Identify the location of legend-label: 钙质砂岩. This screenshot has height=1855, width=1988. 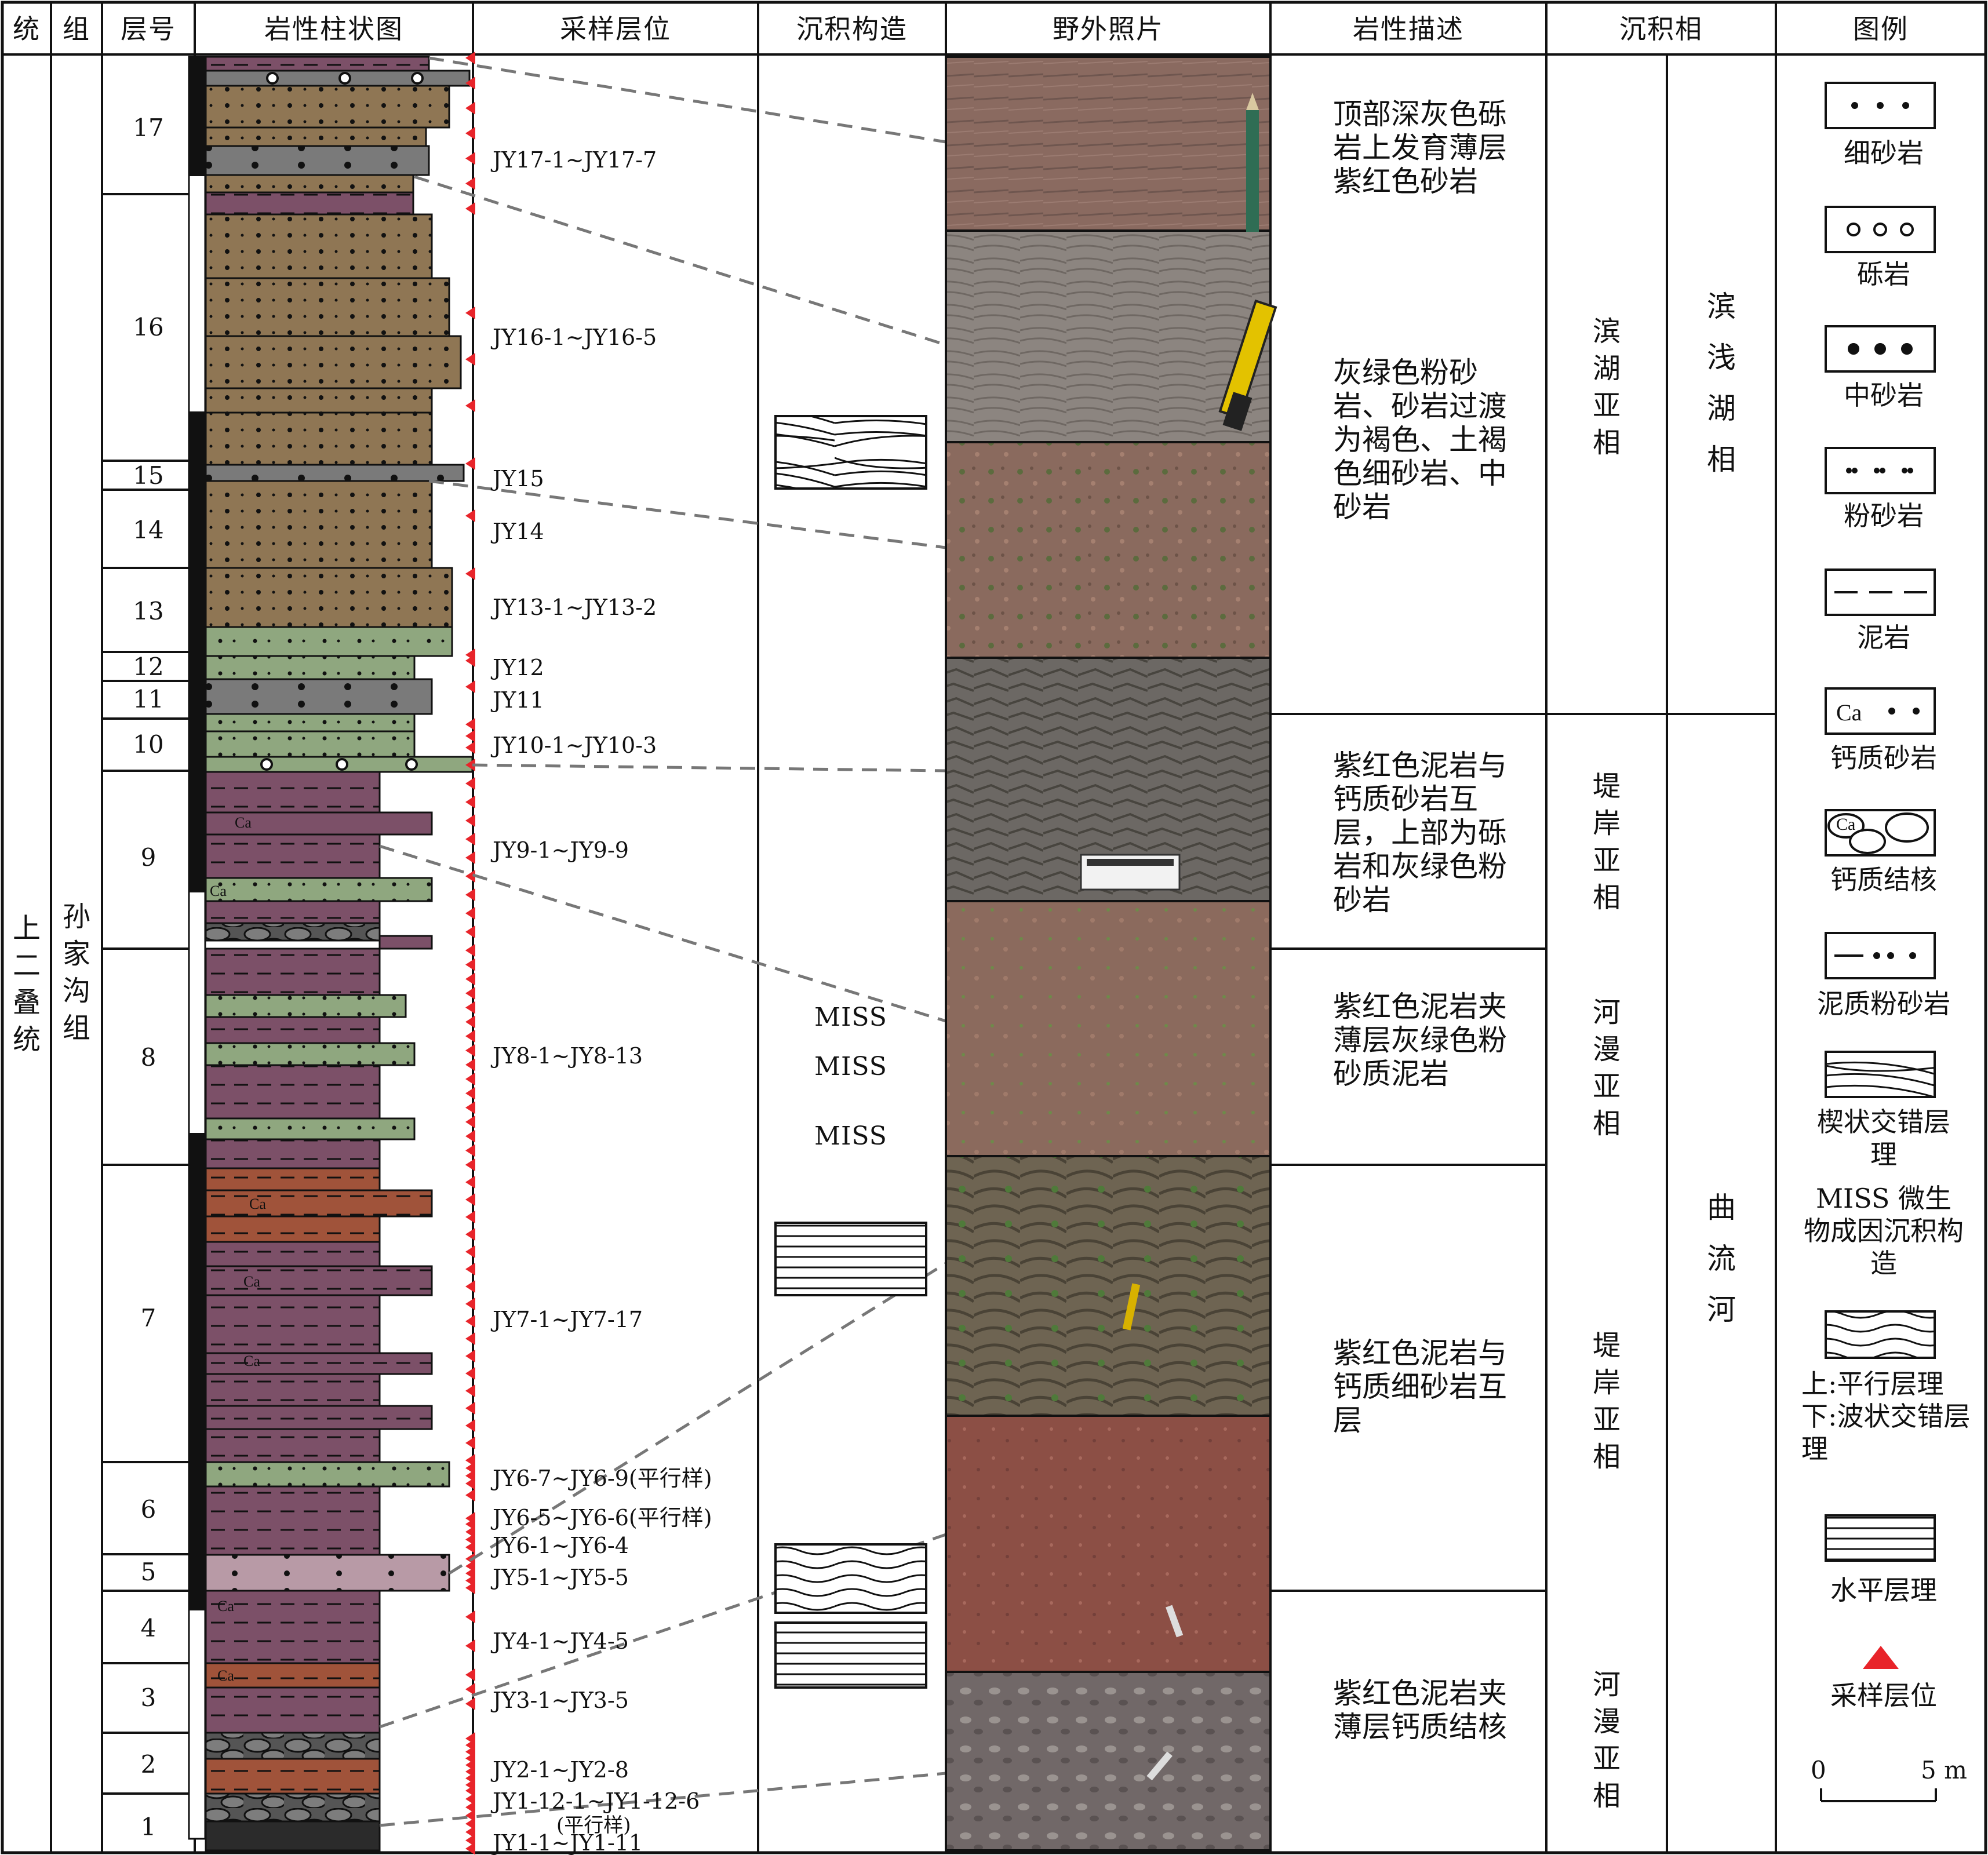
(1883, 758).